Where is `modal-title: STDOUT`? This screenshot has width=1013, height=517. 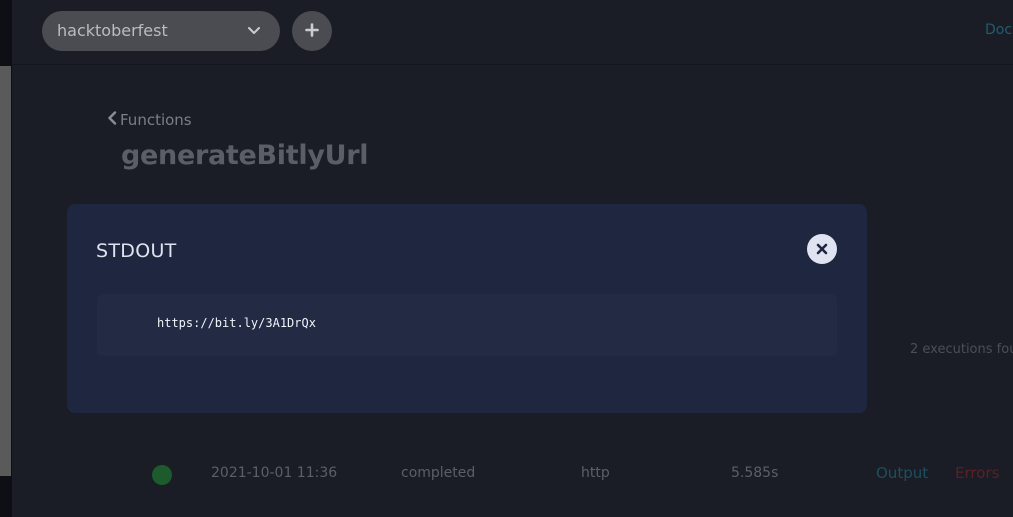
modal-title: STDOUT is located at coordinates (136, 251).